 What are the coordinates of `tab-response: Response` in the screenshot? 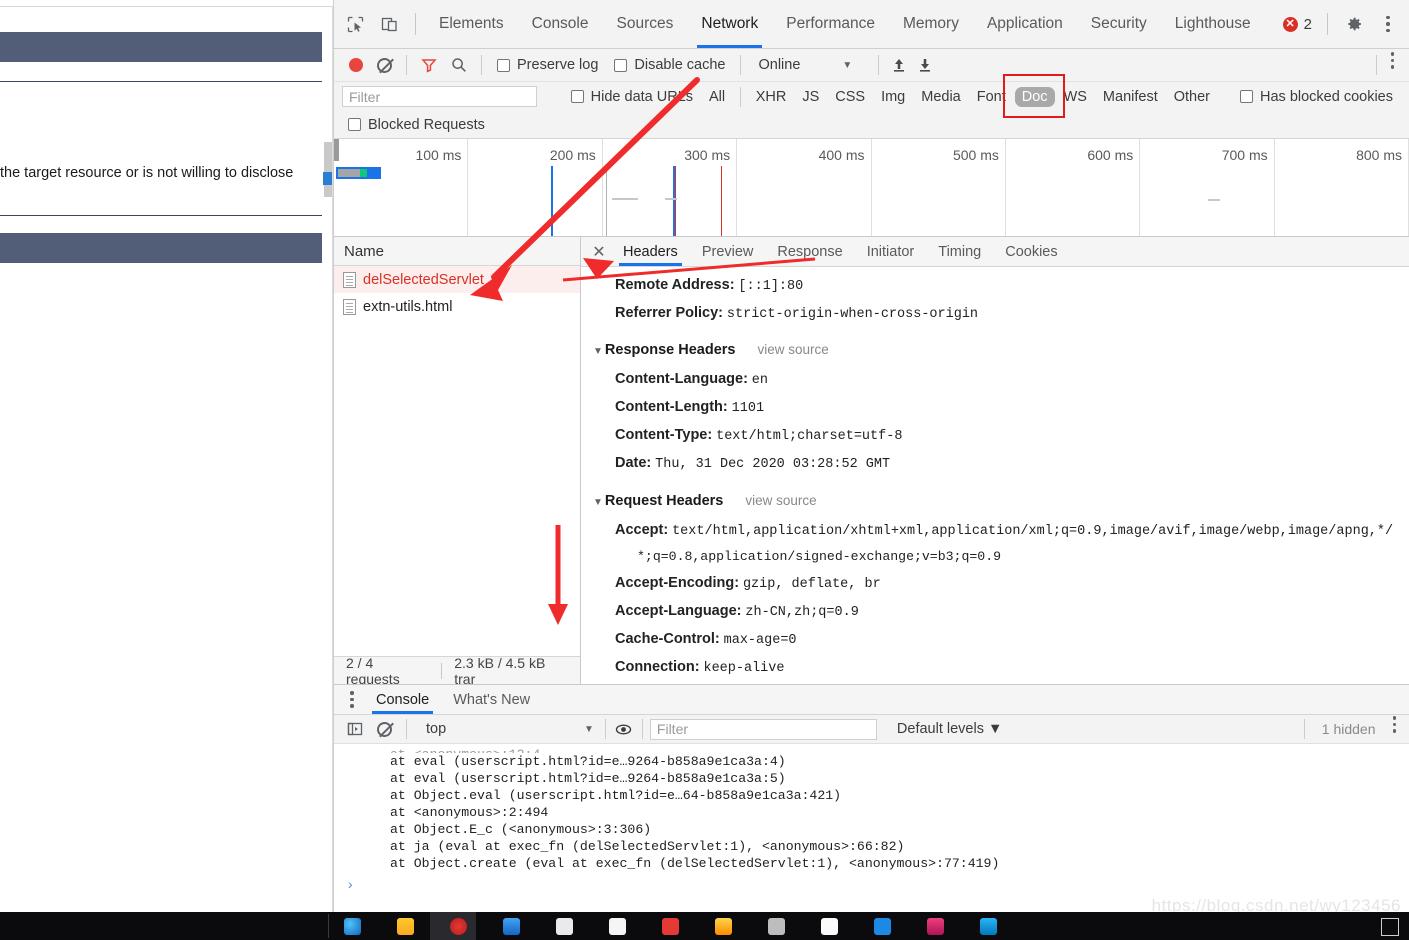 It's located at (809, 251).